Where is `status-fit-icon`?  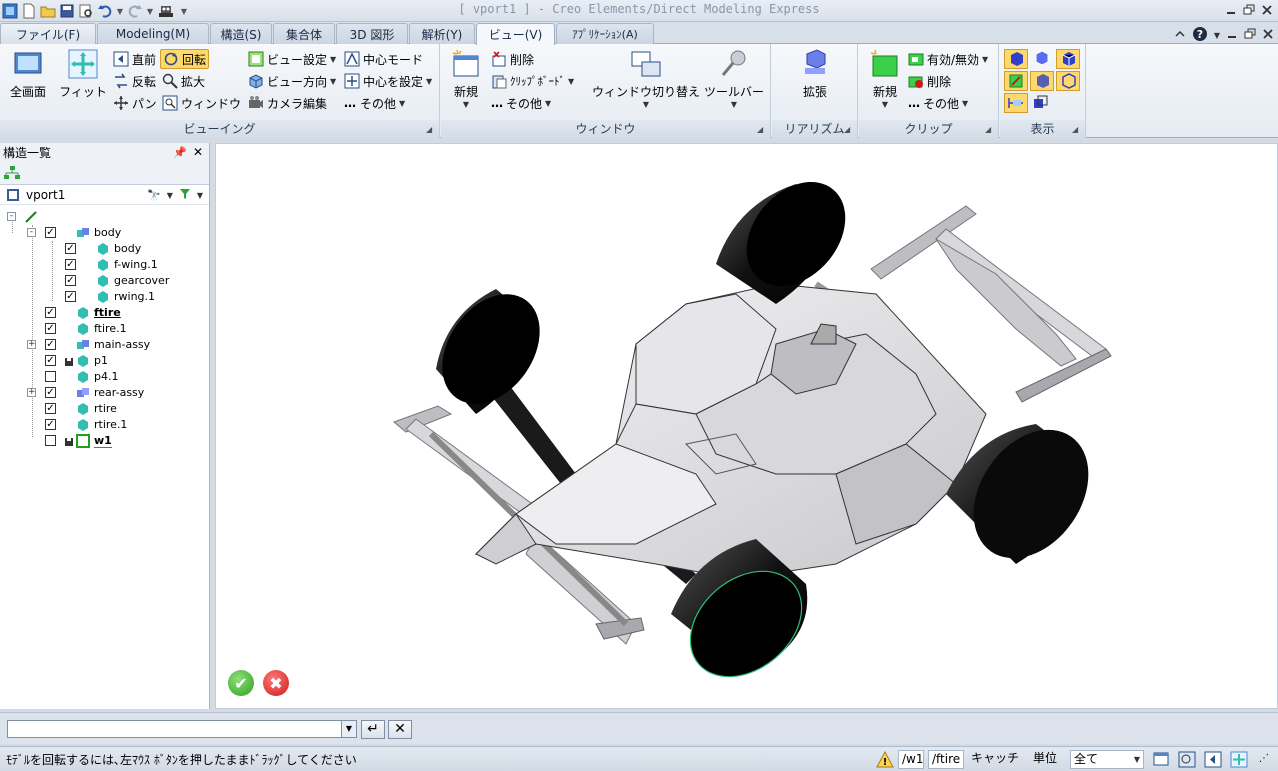 status-fit-icon is located at coordinates (1239, 759).